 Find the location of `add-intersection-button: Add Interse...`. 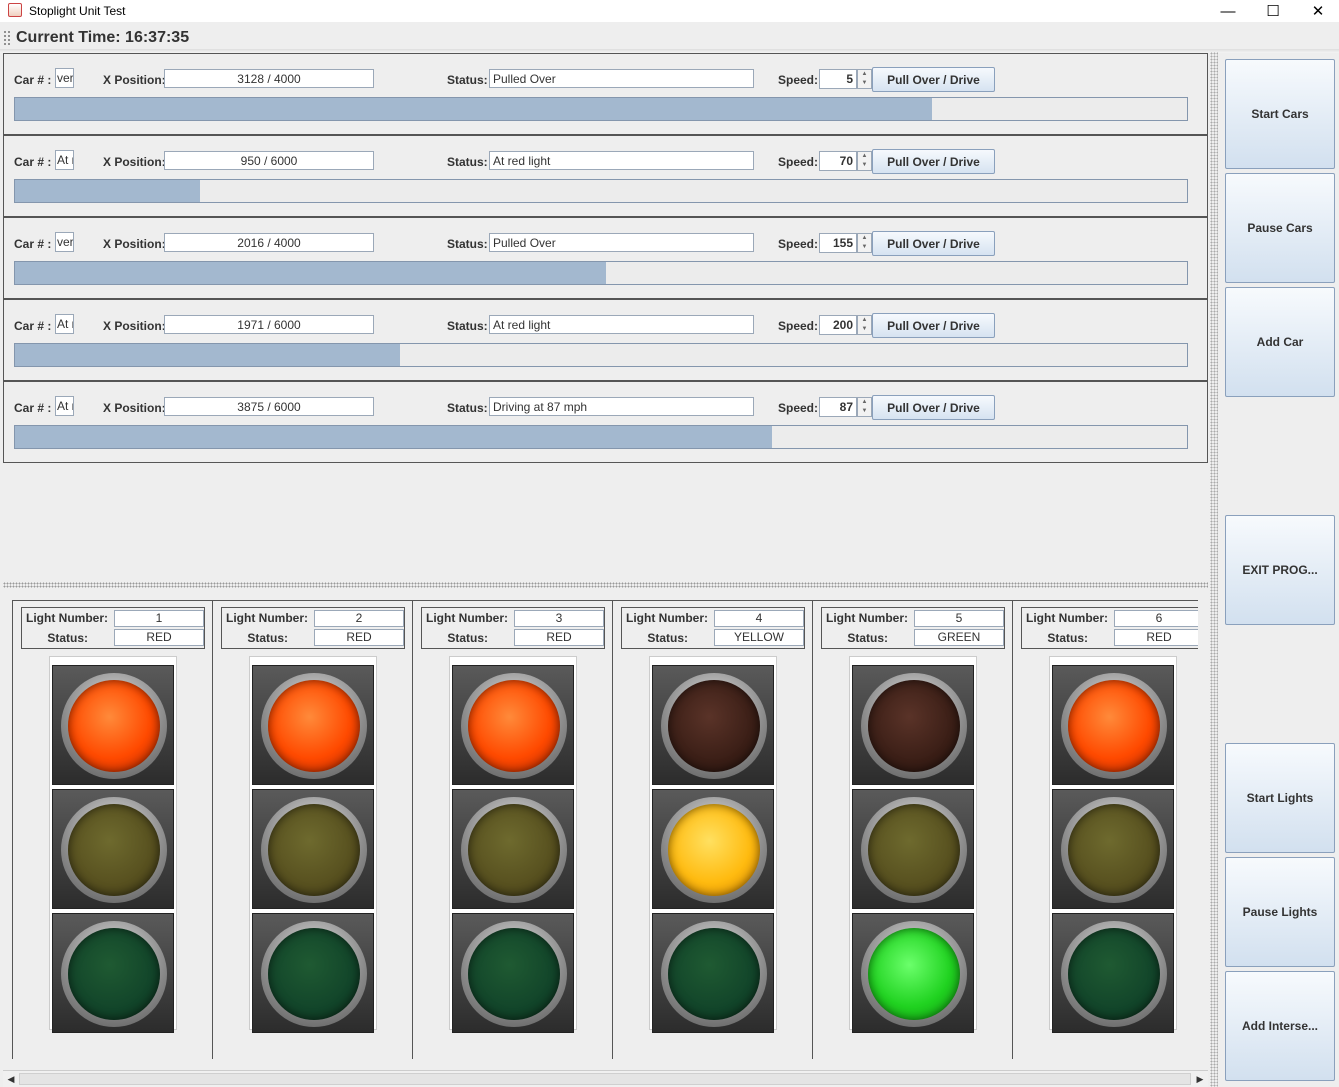

add-intersection-button: Add Interse... is located at coordinates (1280, 1026).